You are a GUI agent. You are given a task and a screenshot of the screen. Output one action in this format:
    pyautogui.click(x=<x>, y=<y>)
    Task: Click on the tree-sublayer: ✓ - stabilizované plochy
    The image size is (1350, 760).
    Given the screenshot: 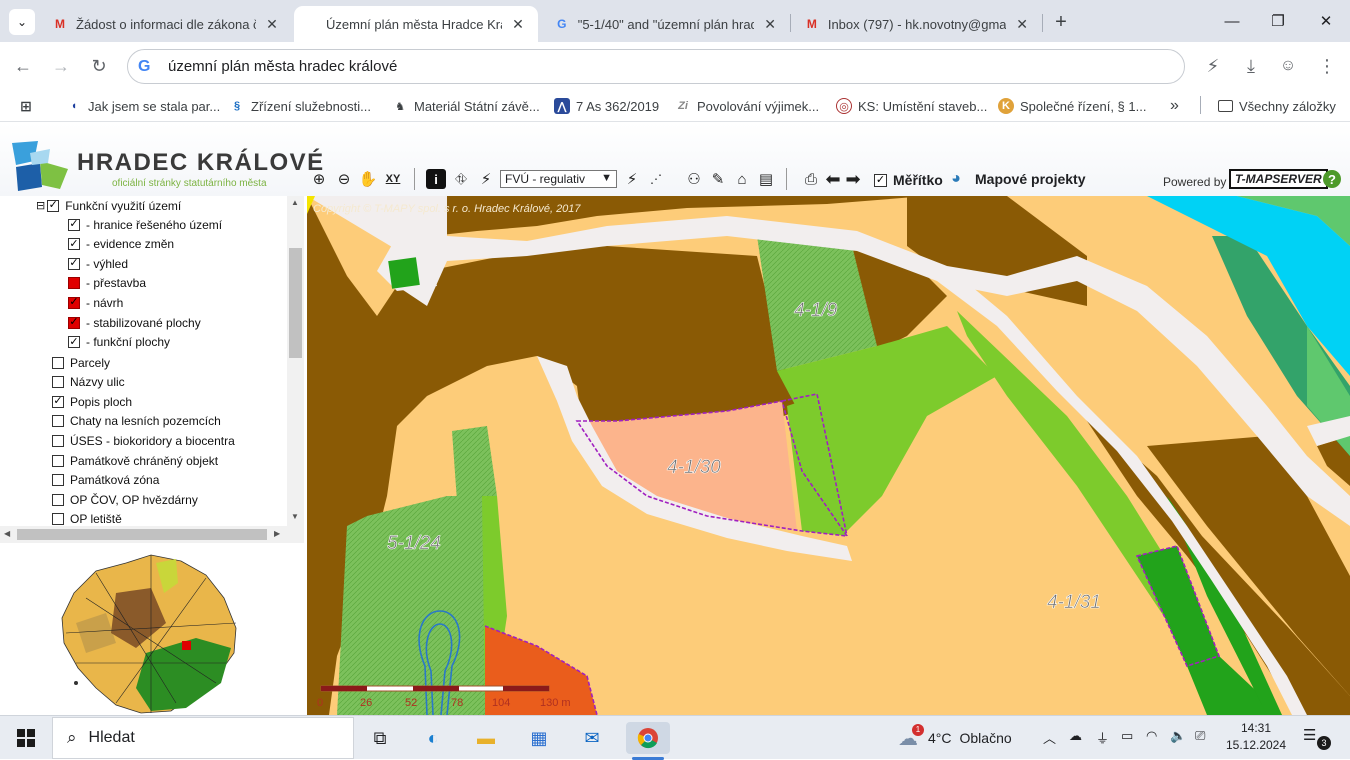 What is the action you would take?
    pyautogui.click(x=134, y=322)
    